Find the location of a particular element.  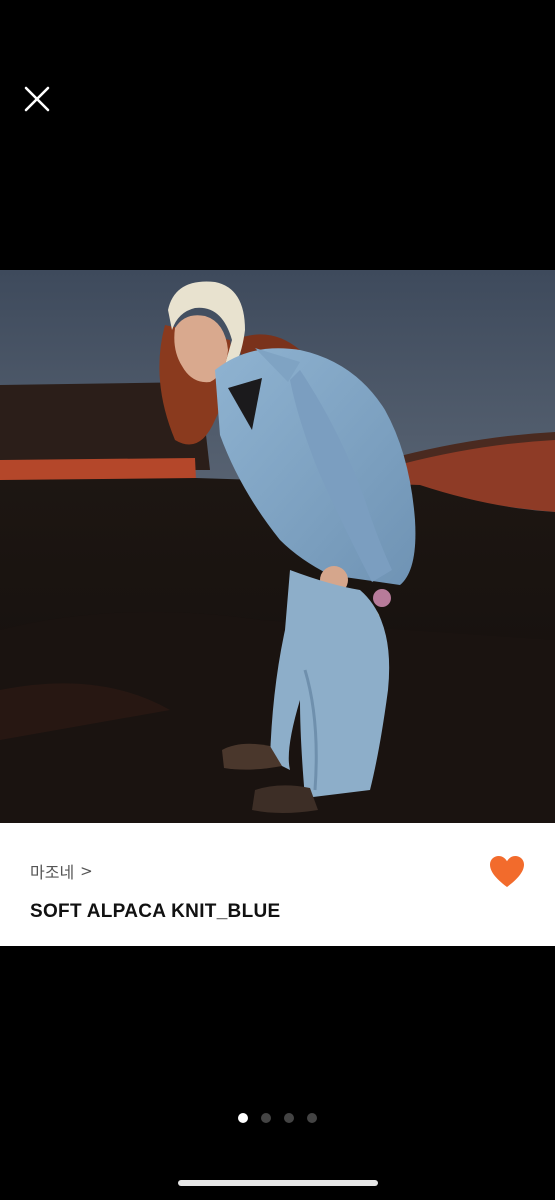

gallery-pagination is located at coordinates (277, 1118).